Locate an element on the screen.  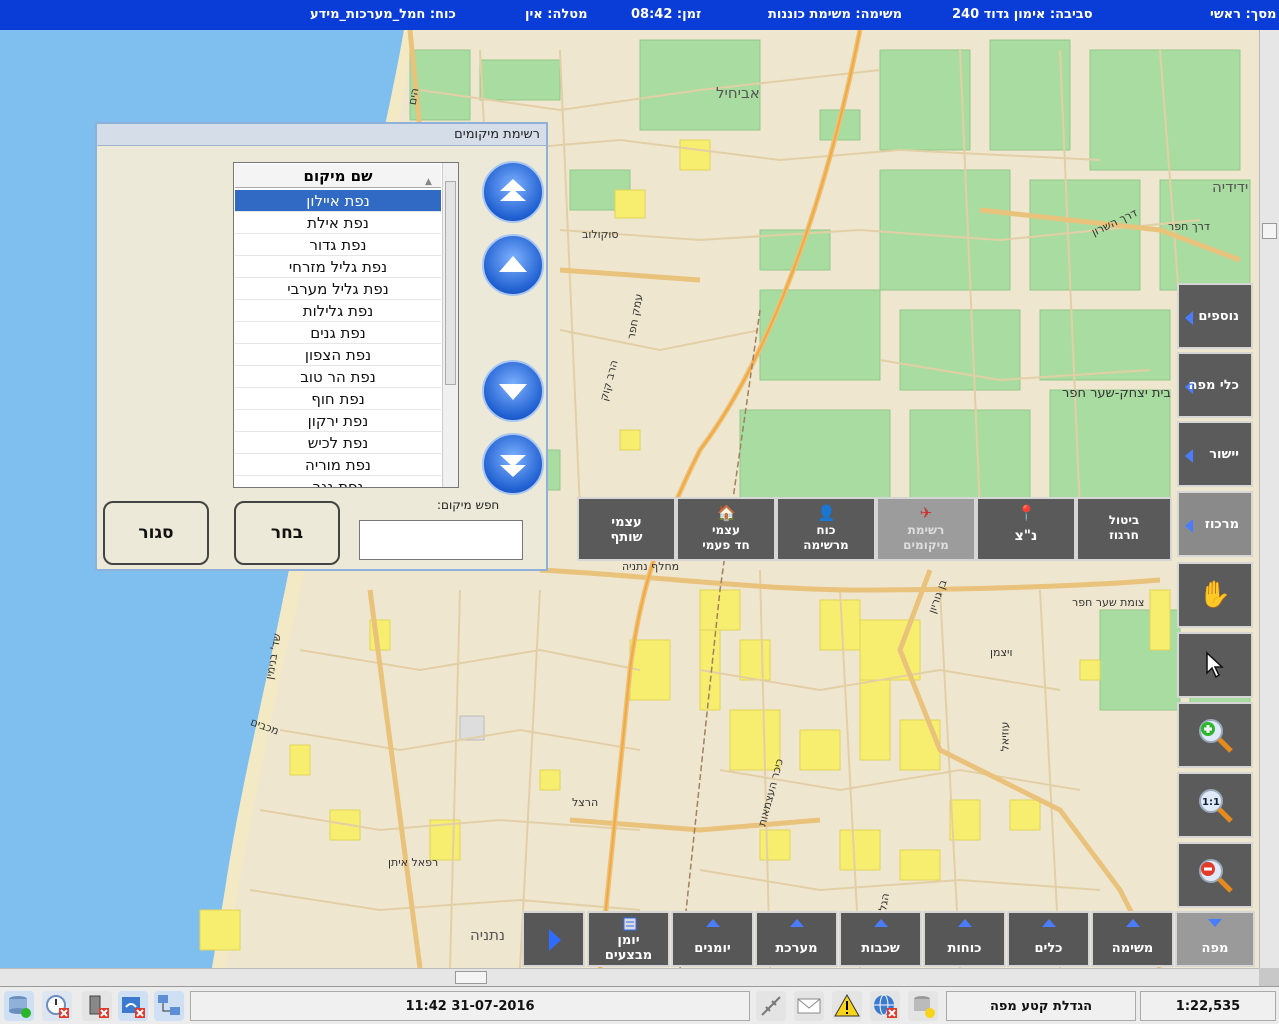
column-header-label: שם מיקום is located at coordinates (338, 176).